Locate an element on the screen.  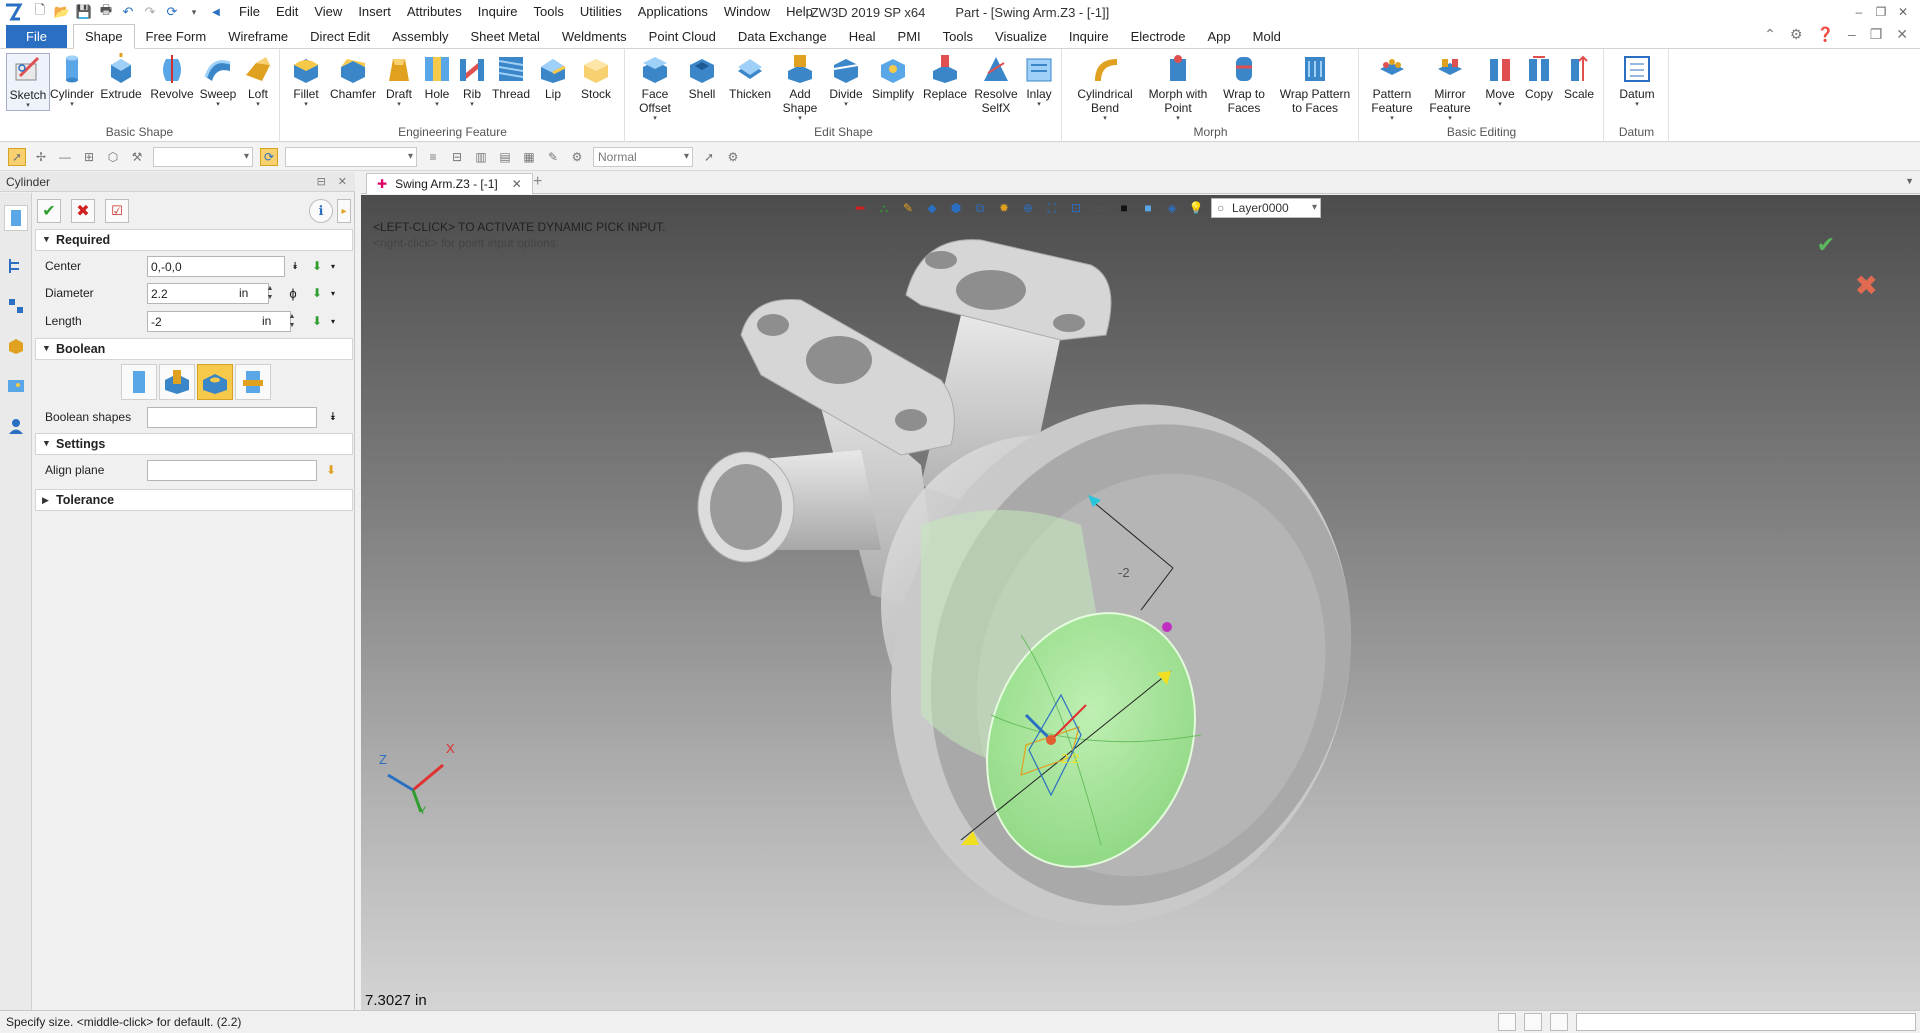
redo-icon: ↷ is located at coordinates (150, 12).